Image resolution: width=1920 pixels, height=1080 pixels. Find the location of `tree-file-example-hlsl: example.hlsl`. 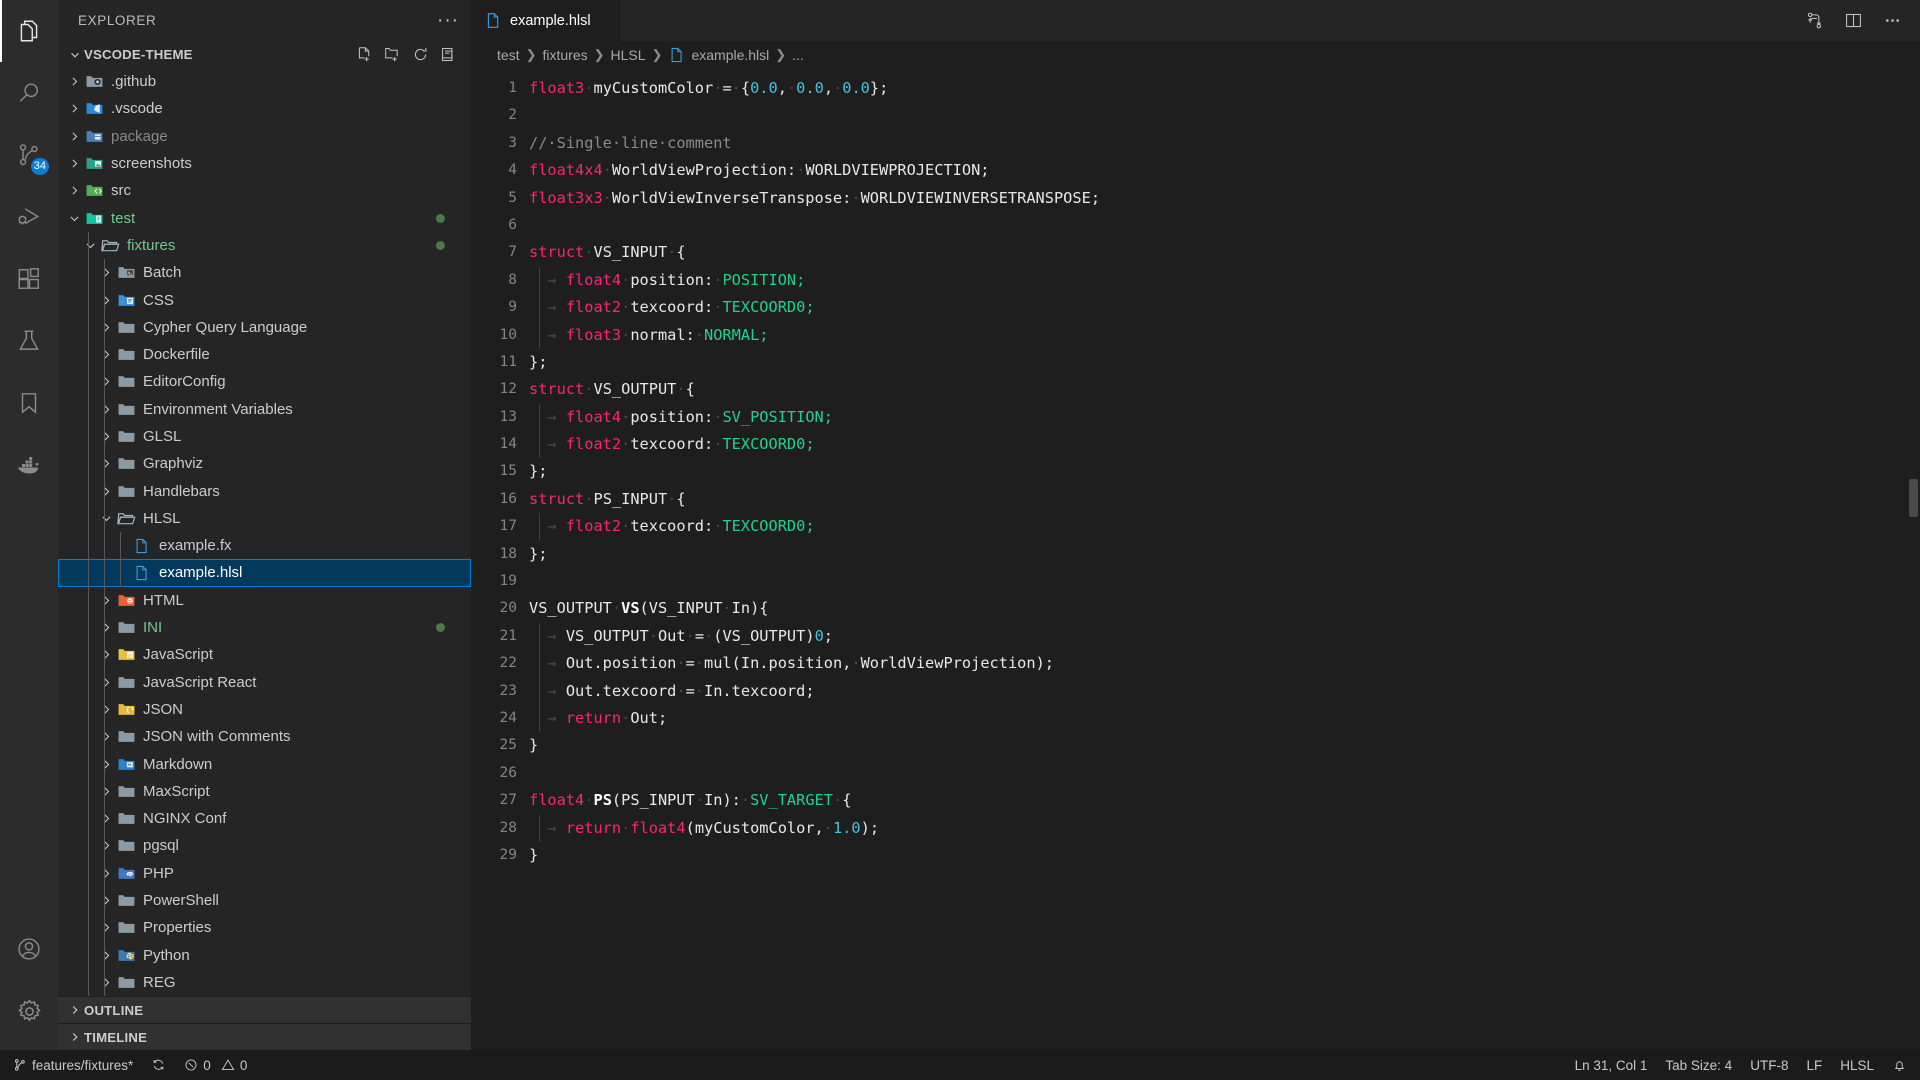

tree-file-example-hlsl: example.hlsl is located at coordinates (264, 573).